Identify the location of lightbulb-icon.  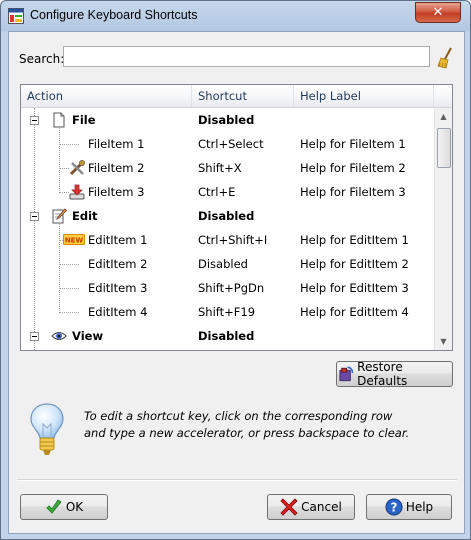
(47, 429).